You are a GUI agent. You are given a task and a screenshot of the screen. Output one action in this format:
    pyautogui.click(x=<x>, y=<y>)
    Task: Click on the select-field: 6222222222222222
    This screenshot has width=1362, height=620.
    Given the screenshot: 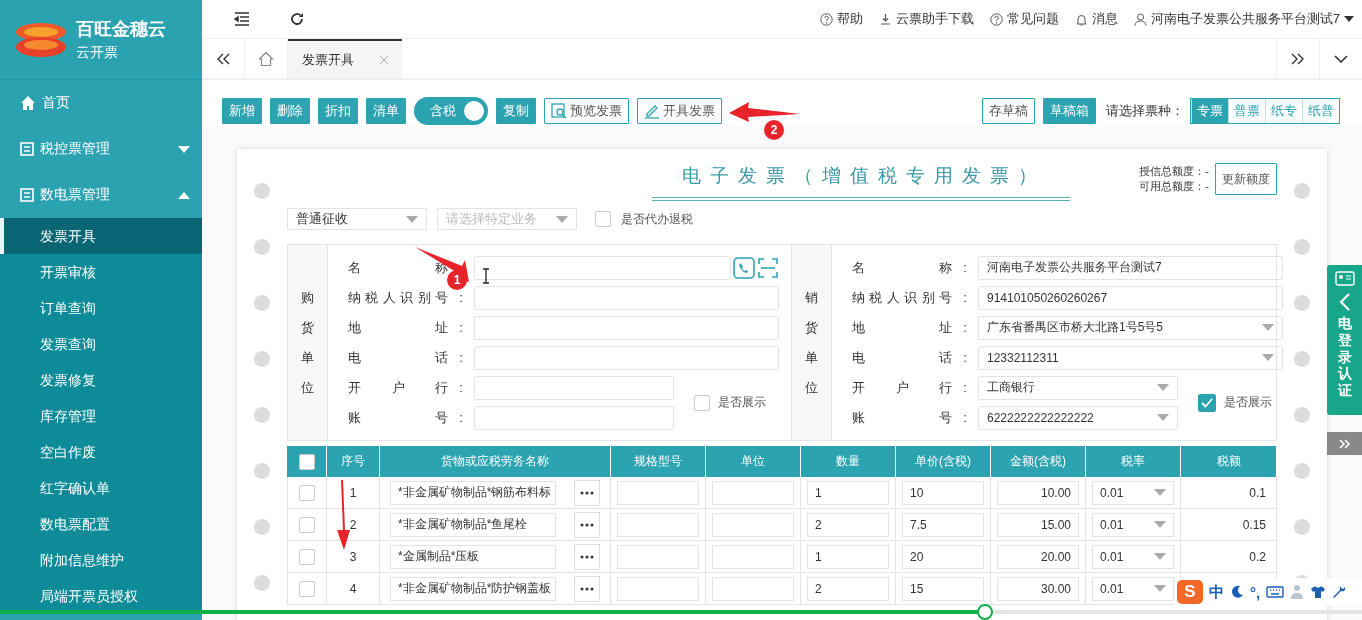 What is the action you would take?
    pyautogui.click(x=1078, y=417)
    